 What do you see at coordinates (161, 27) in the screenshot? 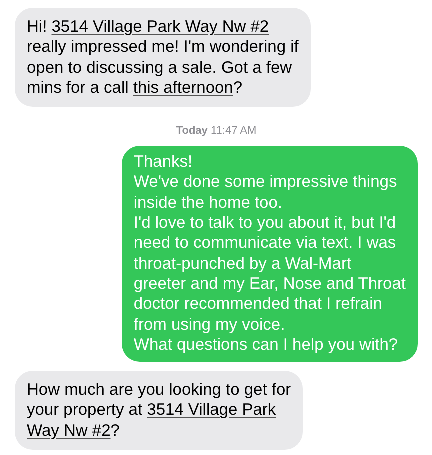
I see `message-link: 3514 Village Park Way Nw #2` at bounding box center [161, 27].